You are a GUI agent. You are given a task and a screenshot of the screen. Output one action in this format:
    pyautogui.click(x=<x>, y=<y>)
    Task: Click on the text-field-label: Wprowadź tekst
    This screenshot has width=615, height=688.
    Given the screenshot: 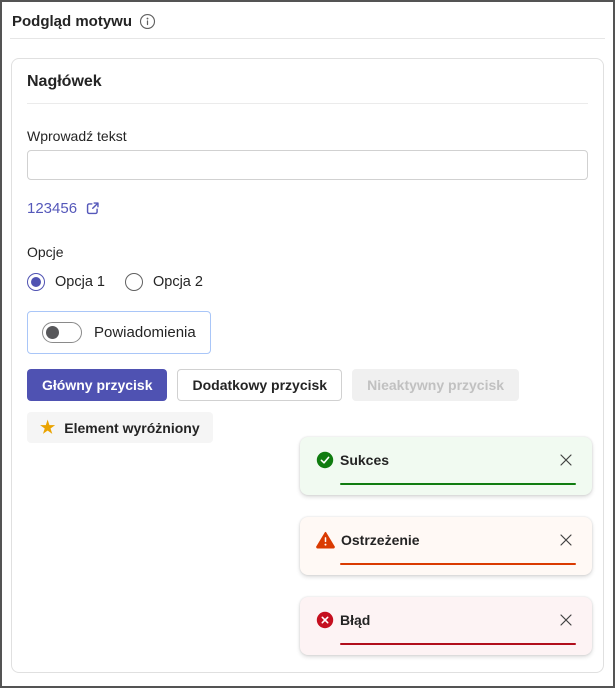 What is the action you would take?
    pyautogui.click(x=77, y=136)
    